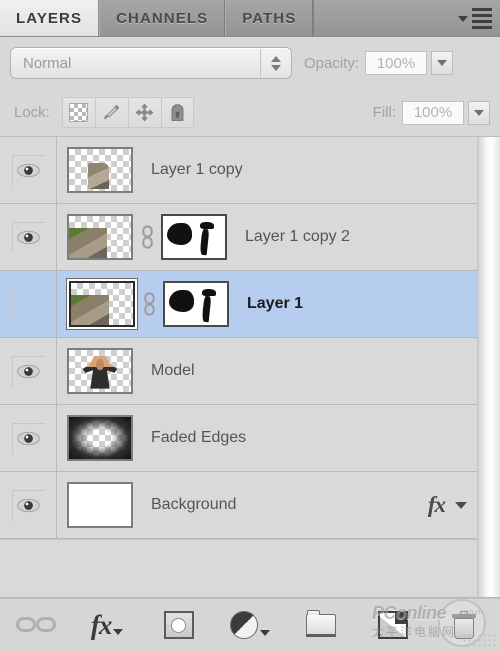 The image size is (500, 651). Describe the element at coordinates (250, 113) in the screenshot. I see `lock-row: Lock: Fill: 100%` at that location.